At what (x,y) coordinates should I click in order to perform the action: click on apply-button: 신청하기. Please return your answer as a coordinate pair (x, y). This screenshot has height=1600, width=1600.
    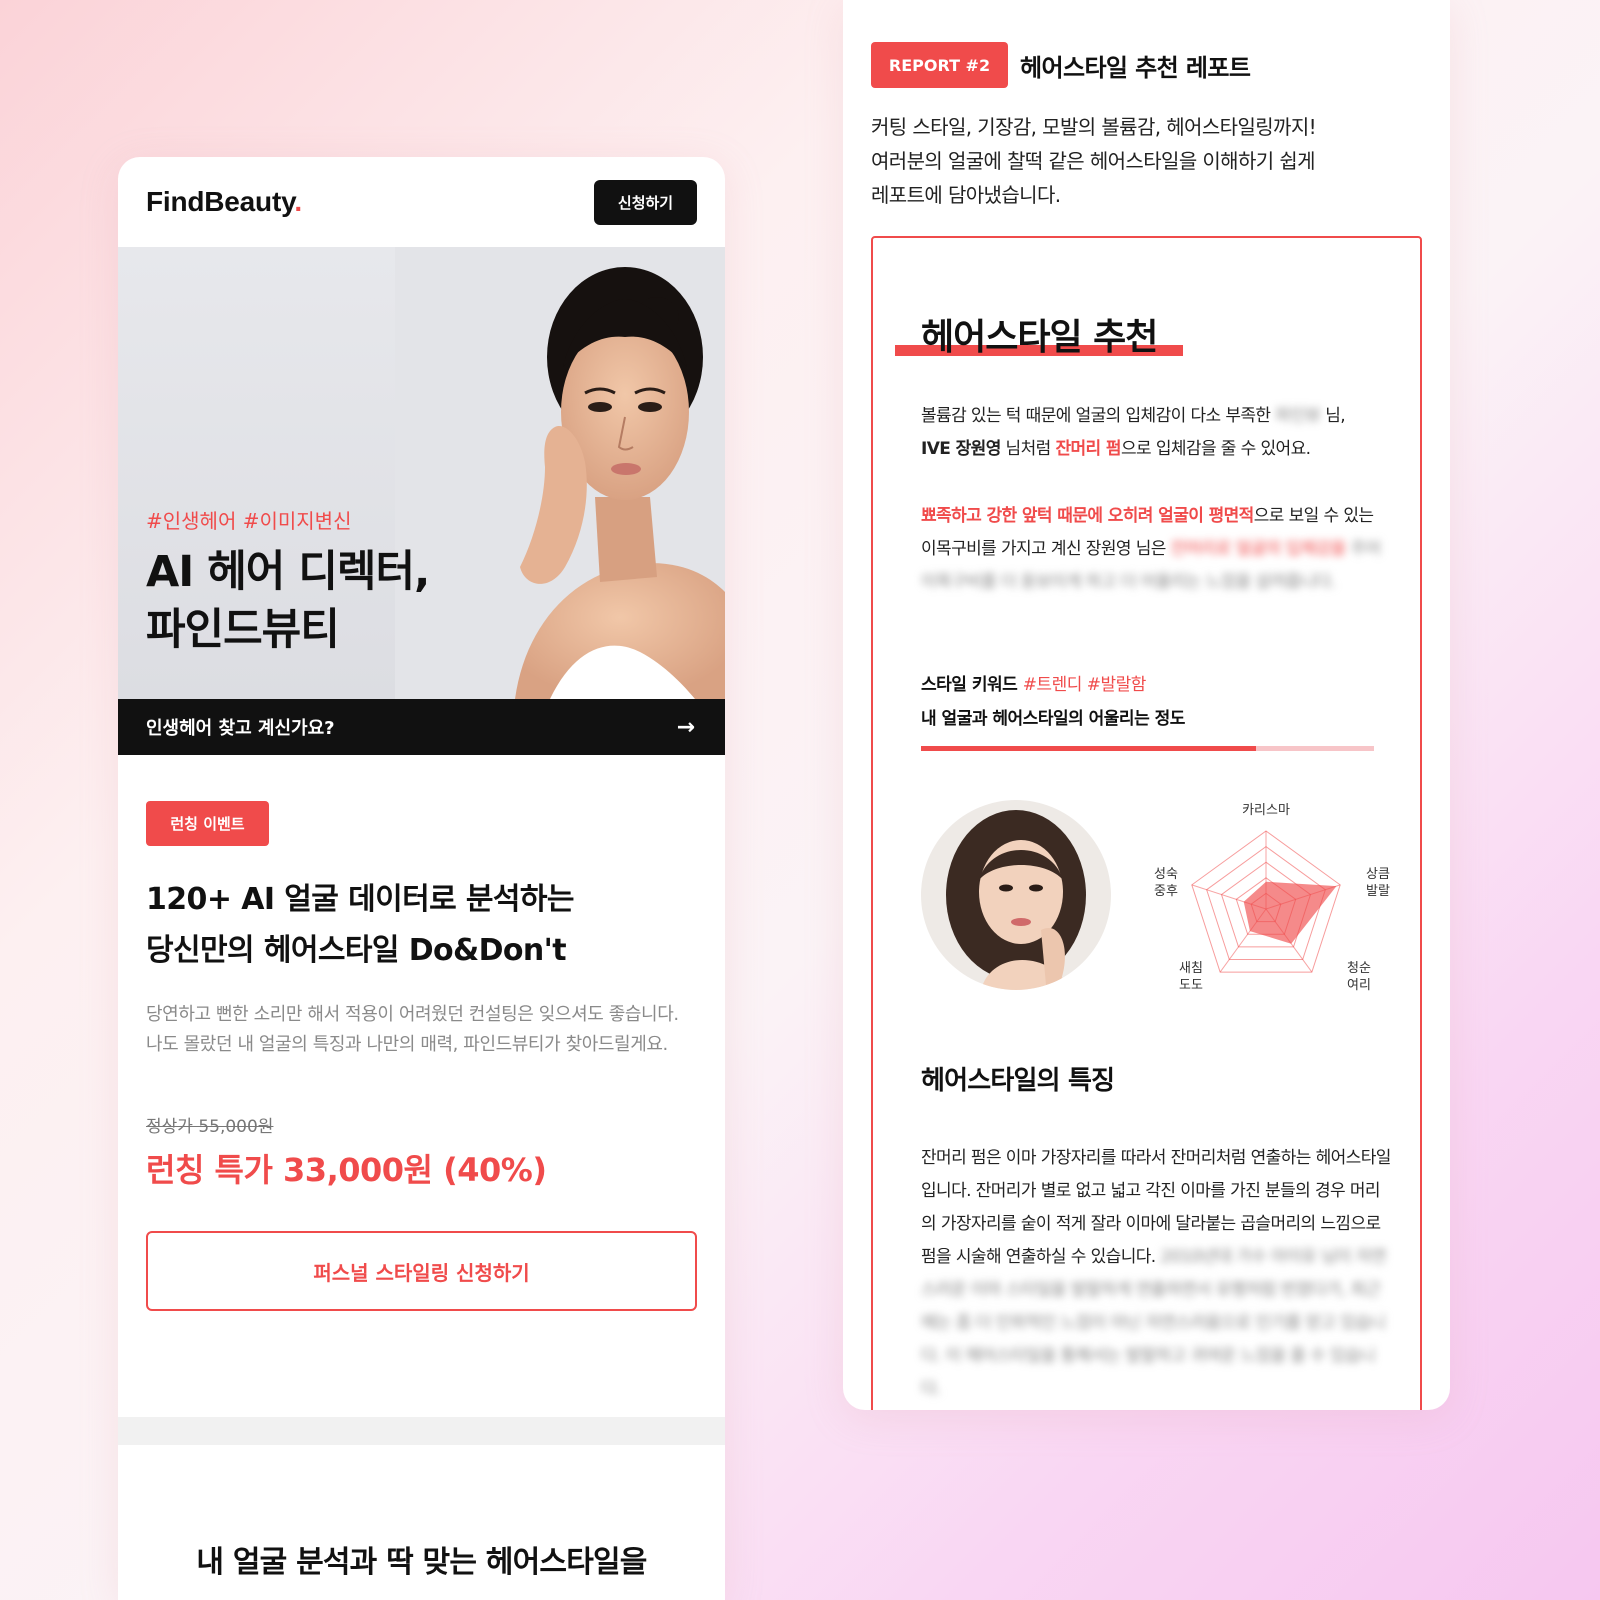
    Looking at the image, I should click on (645, 202).